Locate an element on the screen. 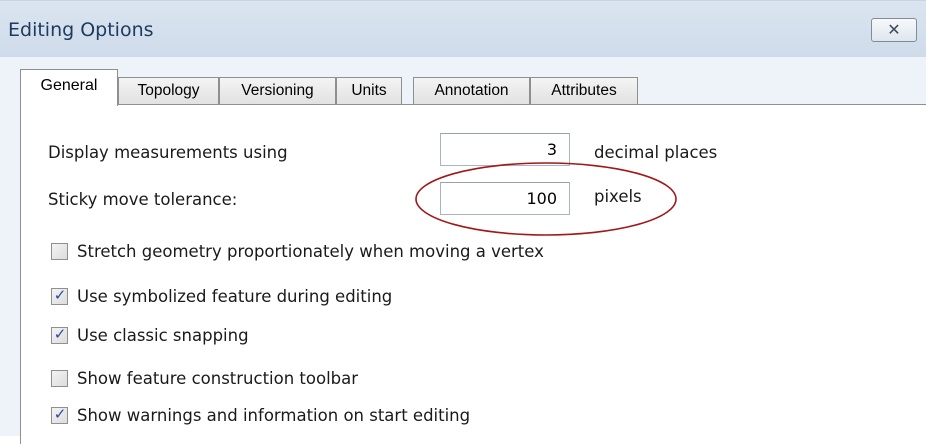  decimal-places-suffix: decimal places is located at coordinates (656, 152).